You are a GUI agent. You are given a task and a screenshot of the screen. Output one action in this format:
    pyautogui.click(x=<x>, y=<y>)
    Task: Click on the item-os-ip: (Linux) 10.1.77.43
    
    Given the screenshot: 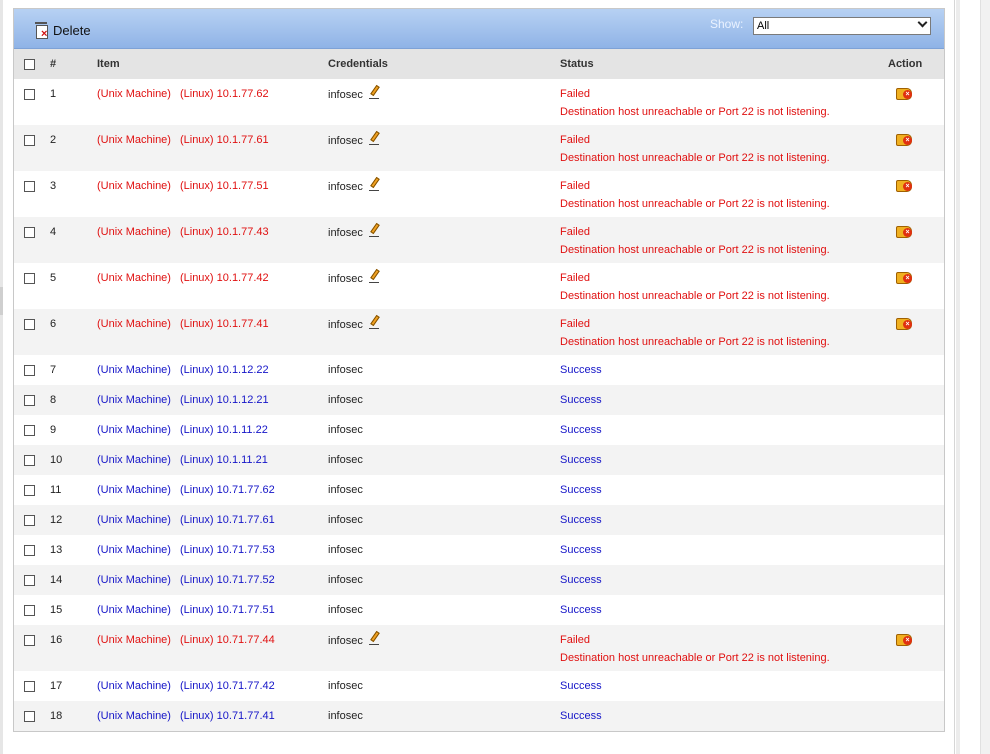 What is the action you would take?
    pyautogui.click(x=224, y=232)
    